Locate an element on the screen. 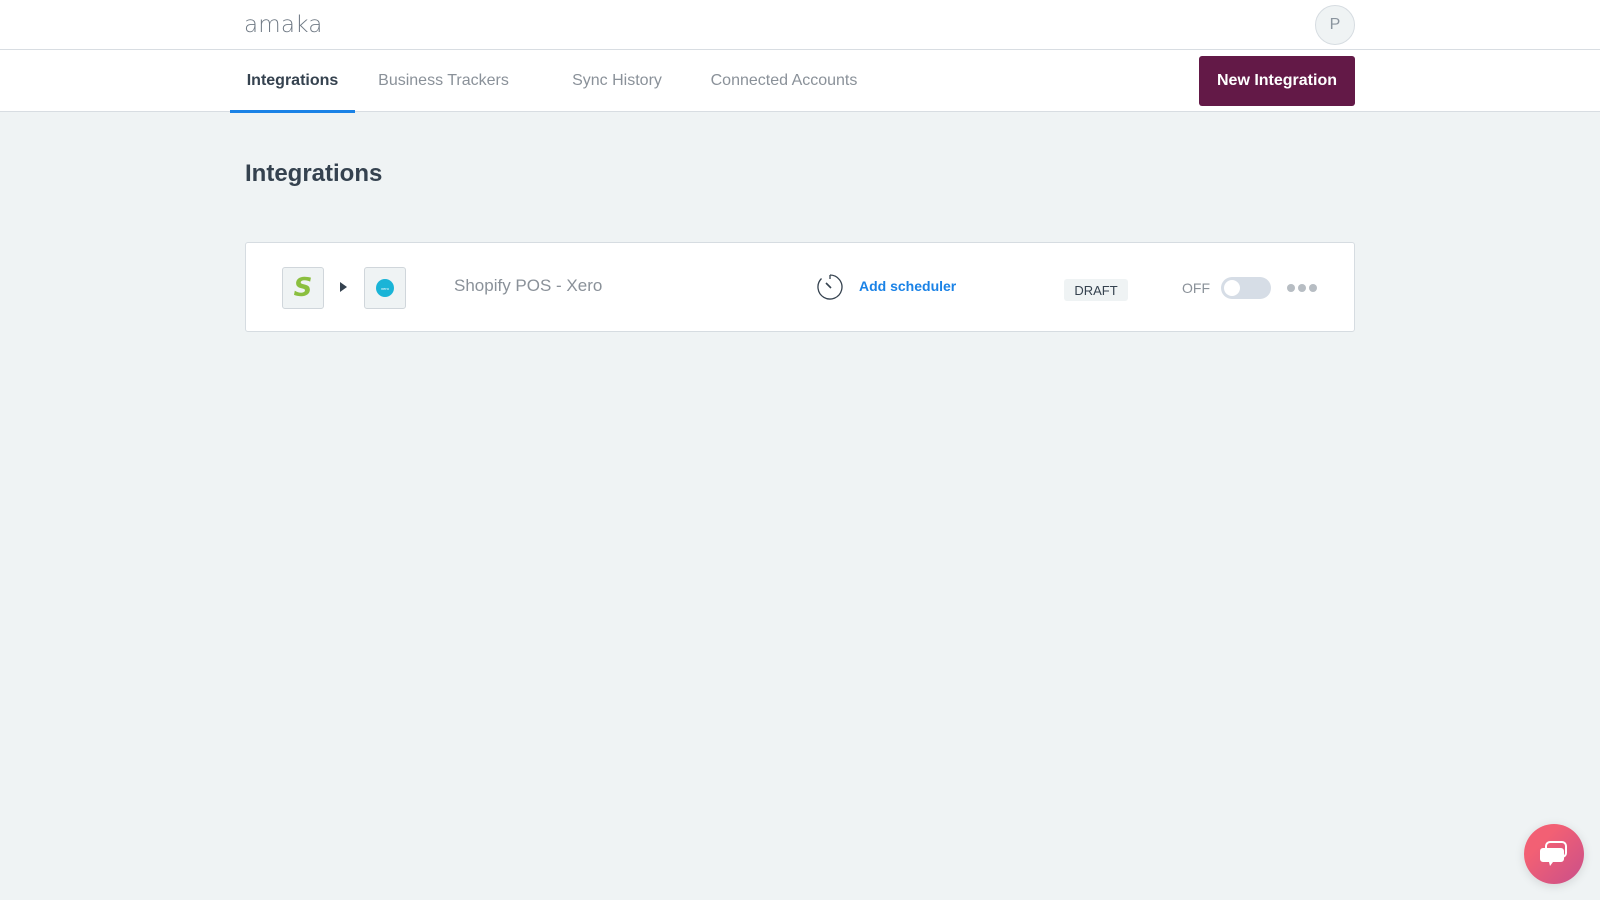 The image size is (1600, 900). more-options-icon is located at coordinates (1304, 288).